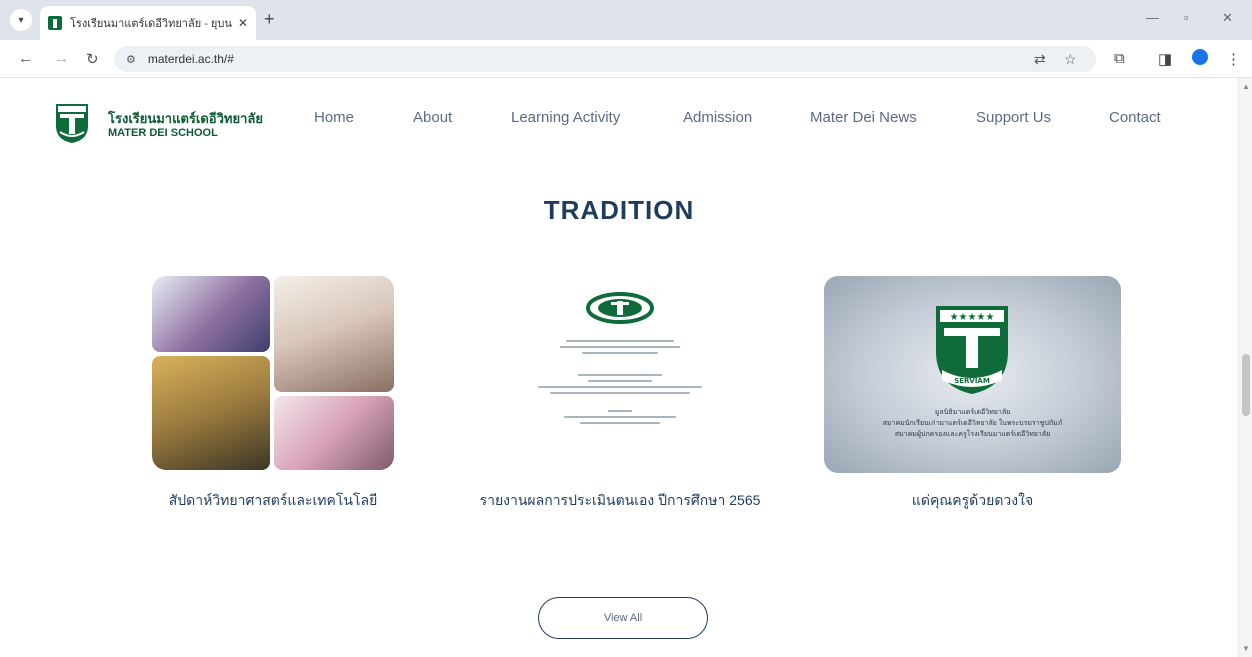  Describe the element at coordinates (1152, 17) in the screenshot. I see `minimize-icon: —` at that location.